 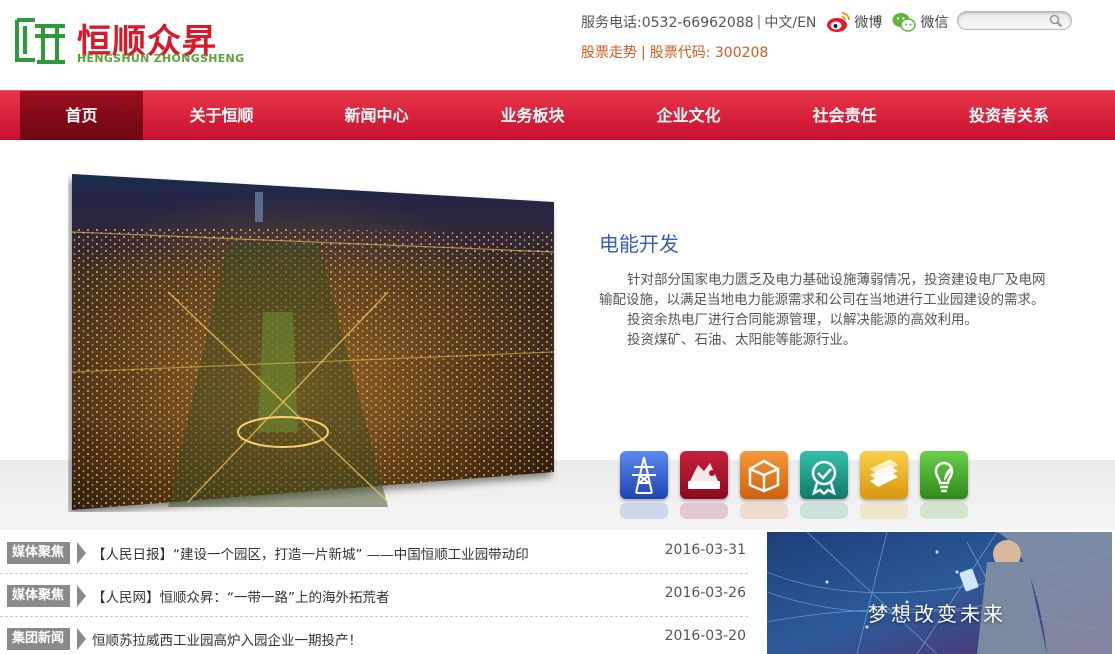 I want to click on logo-english-text: HENGSHUN ZHONGSHENG, so click(x=161, y=58).